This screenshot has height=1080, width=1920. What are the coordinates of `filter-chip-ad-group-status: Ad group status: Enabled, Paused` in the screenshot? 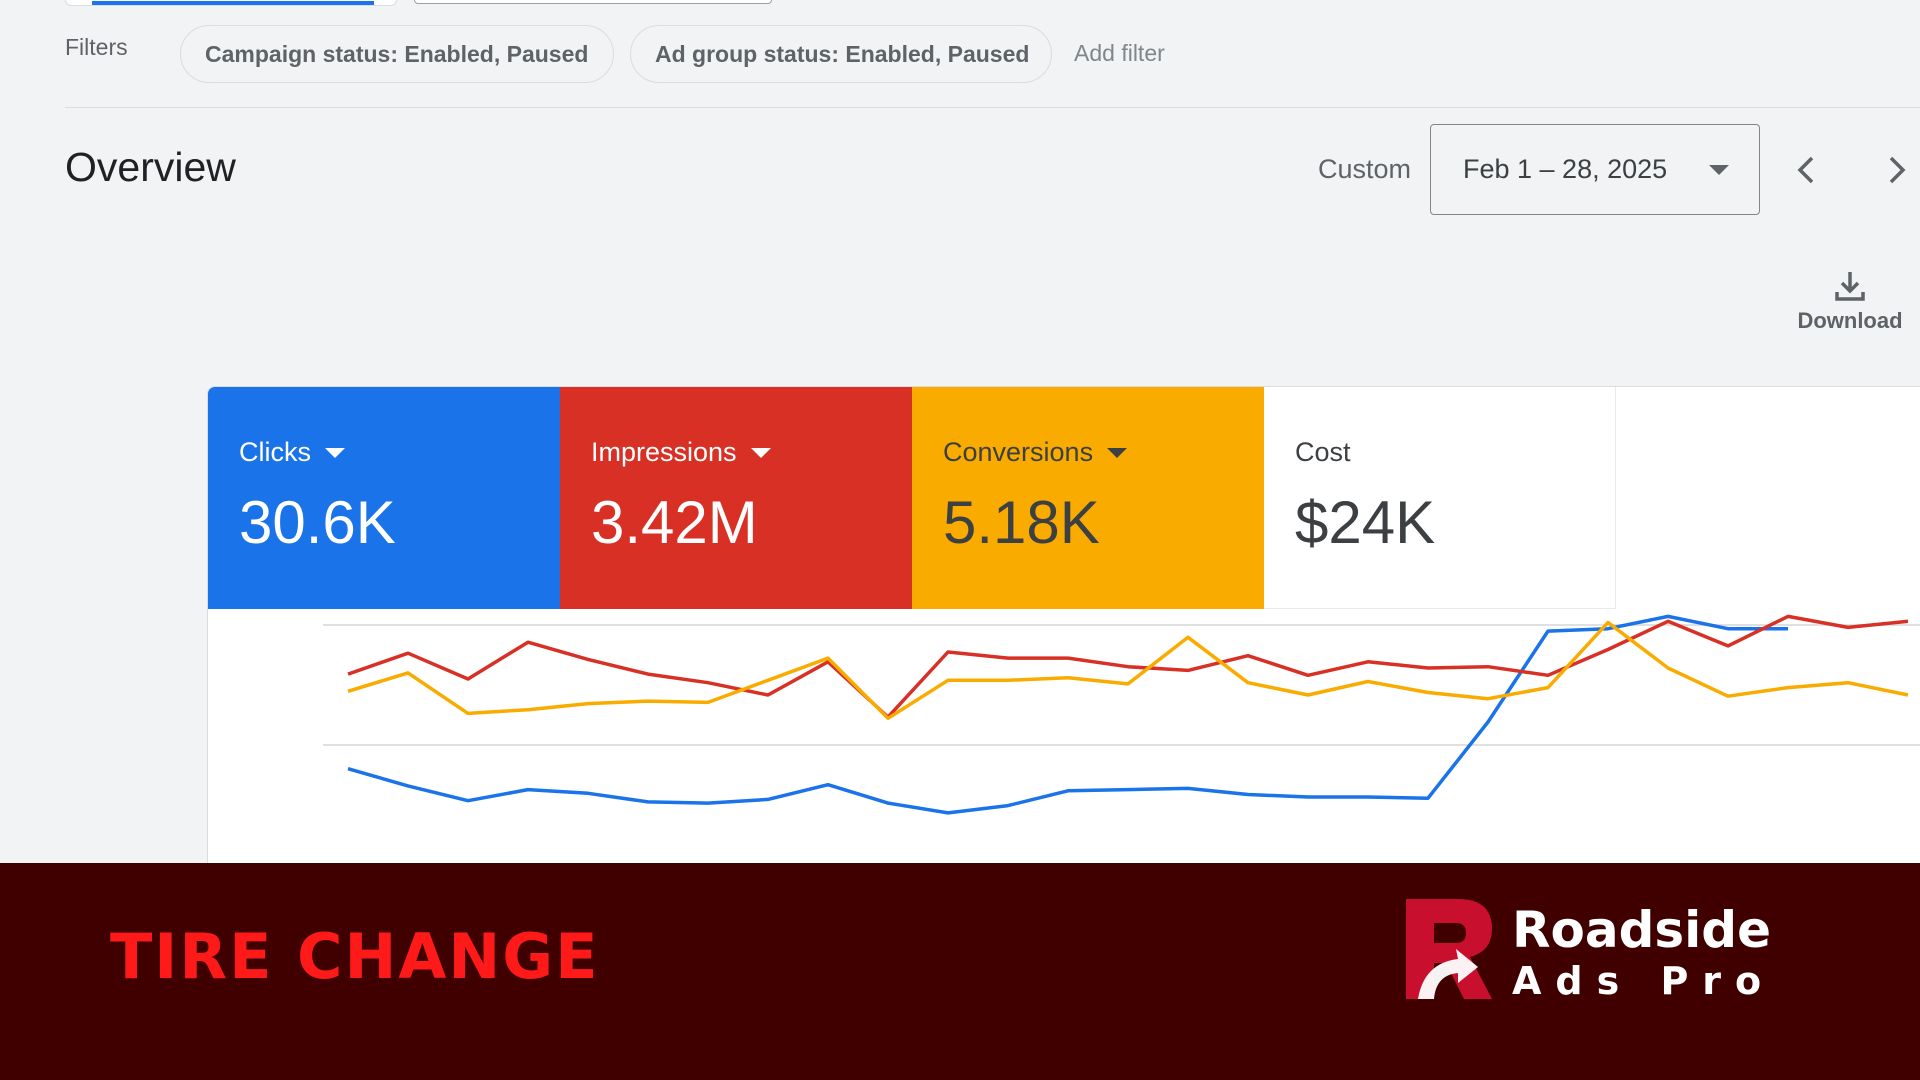 It's located at (841, 54).